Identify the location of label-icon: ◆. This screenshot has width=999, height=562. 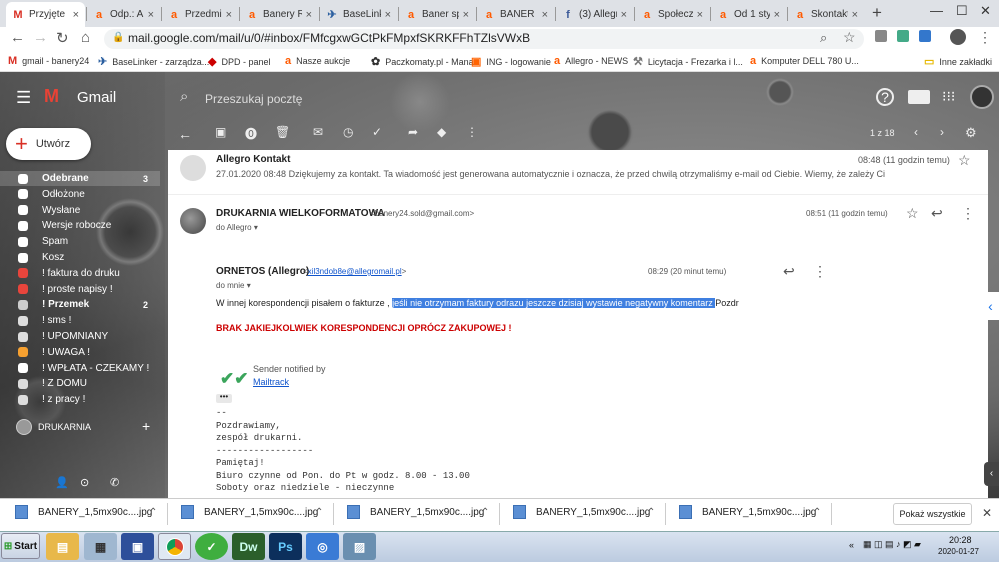
(441, 132).